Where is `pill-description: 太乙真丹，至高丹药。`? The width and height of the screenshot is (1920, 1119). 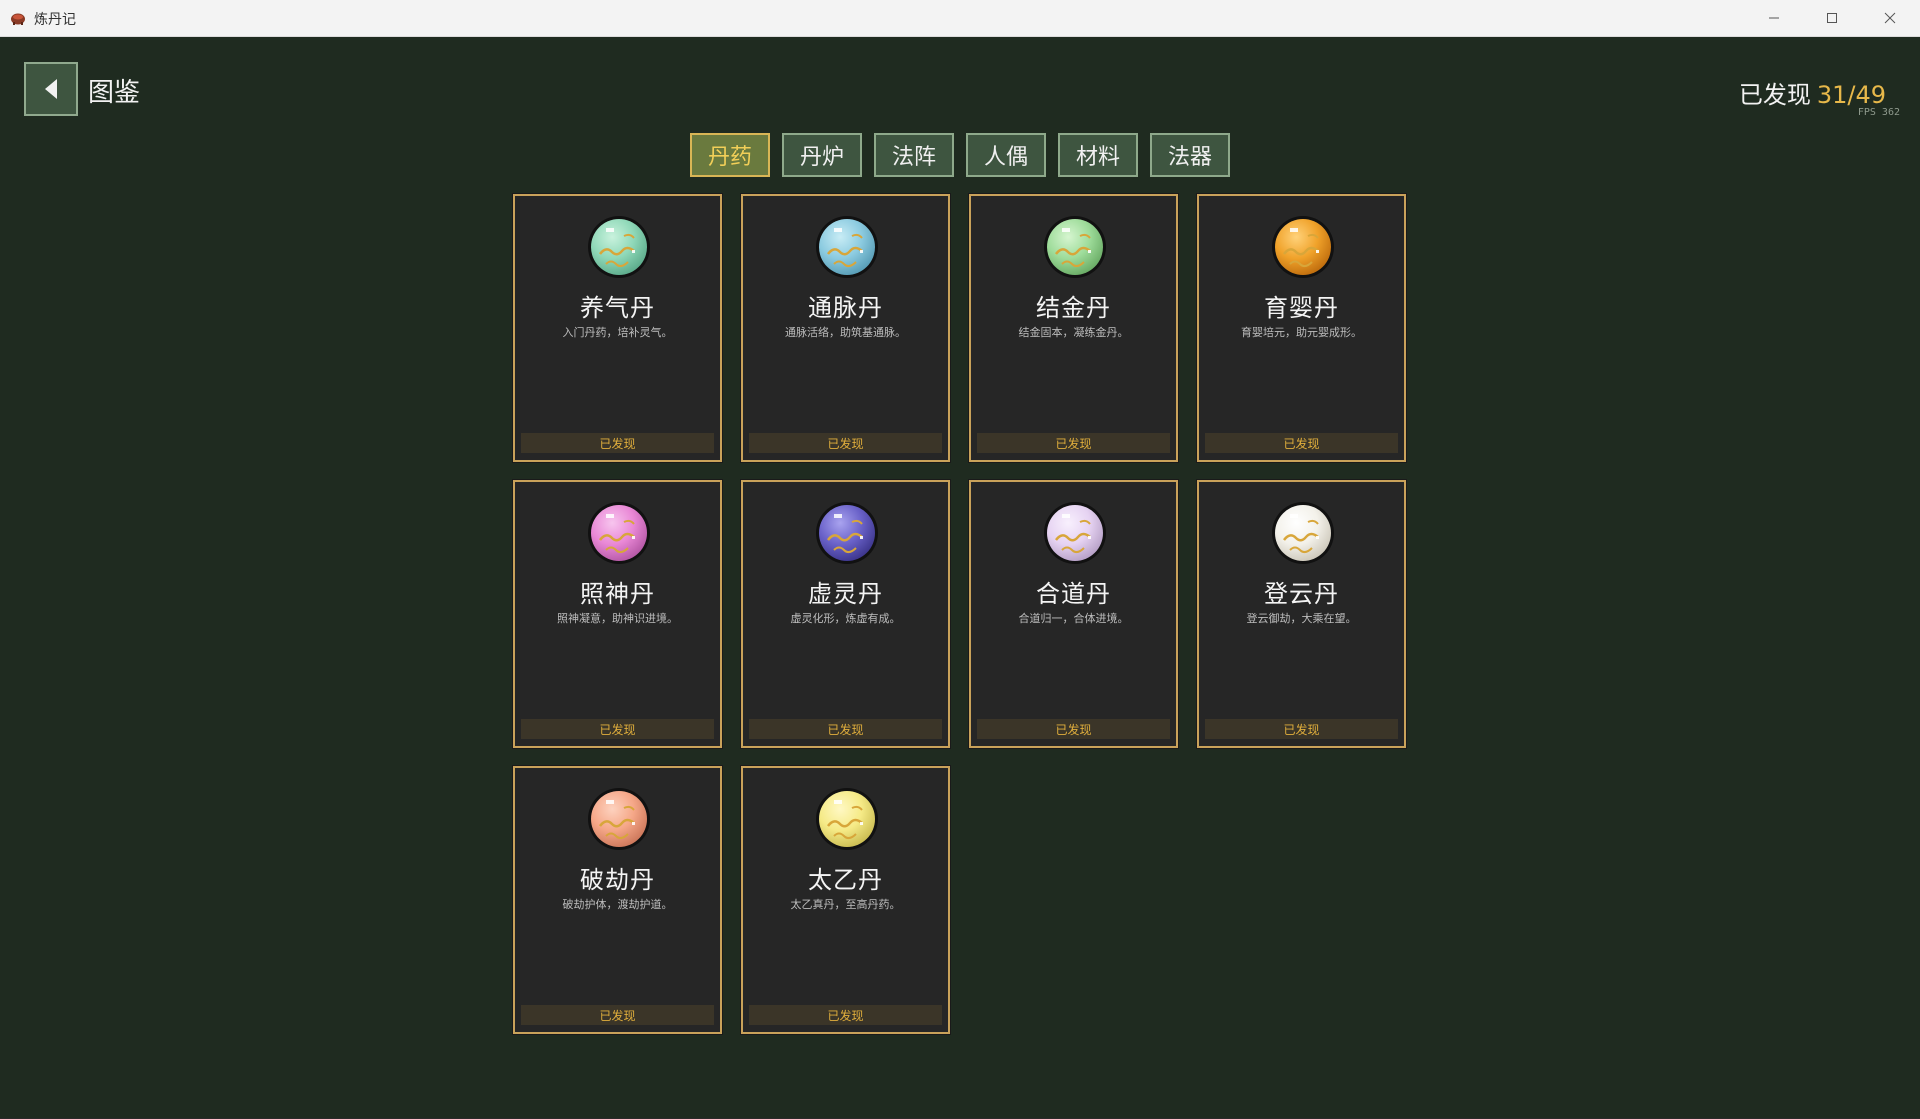
pill-description: 太乙真丹，至高丹药。 is located at coordinates (845, 904).